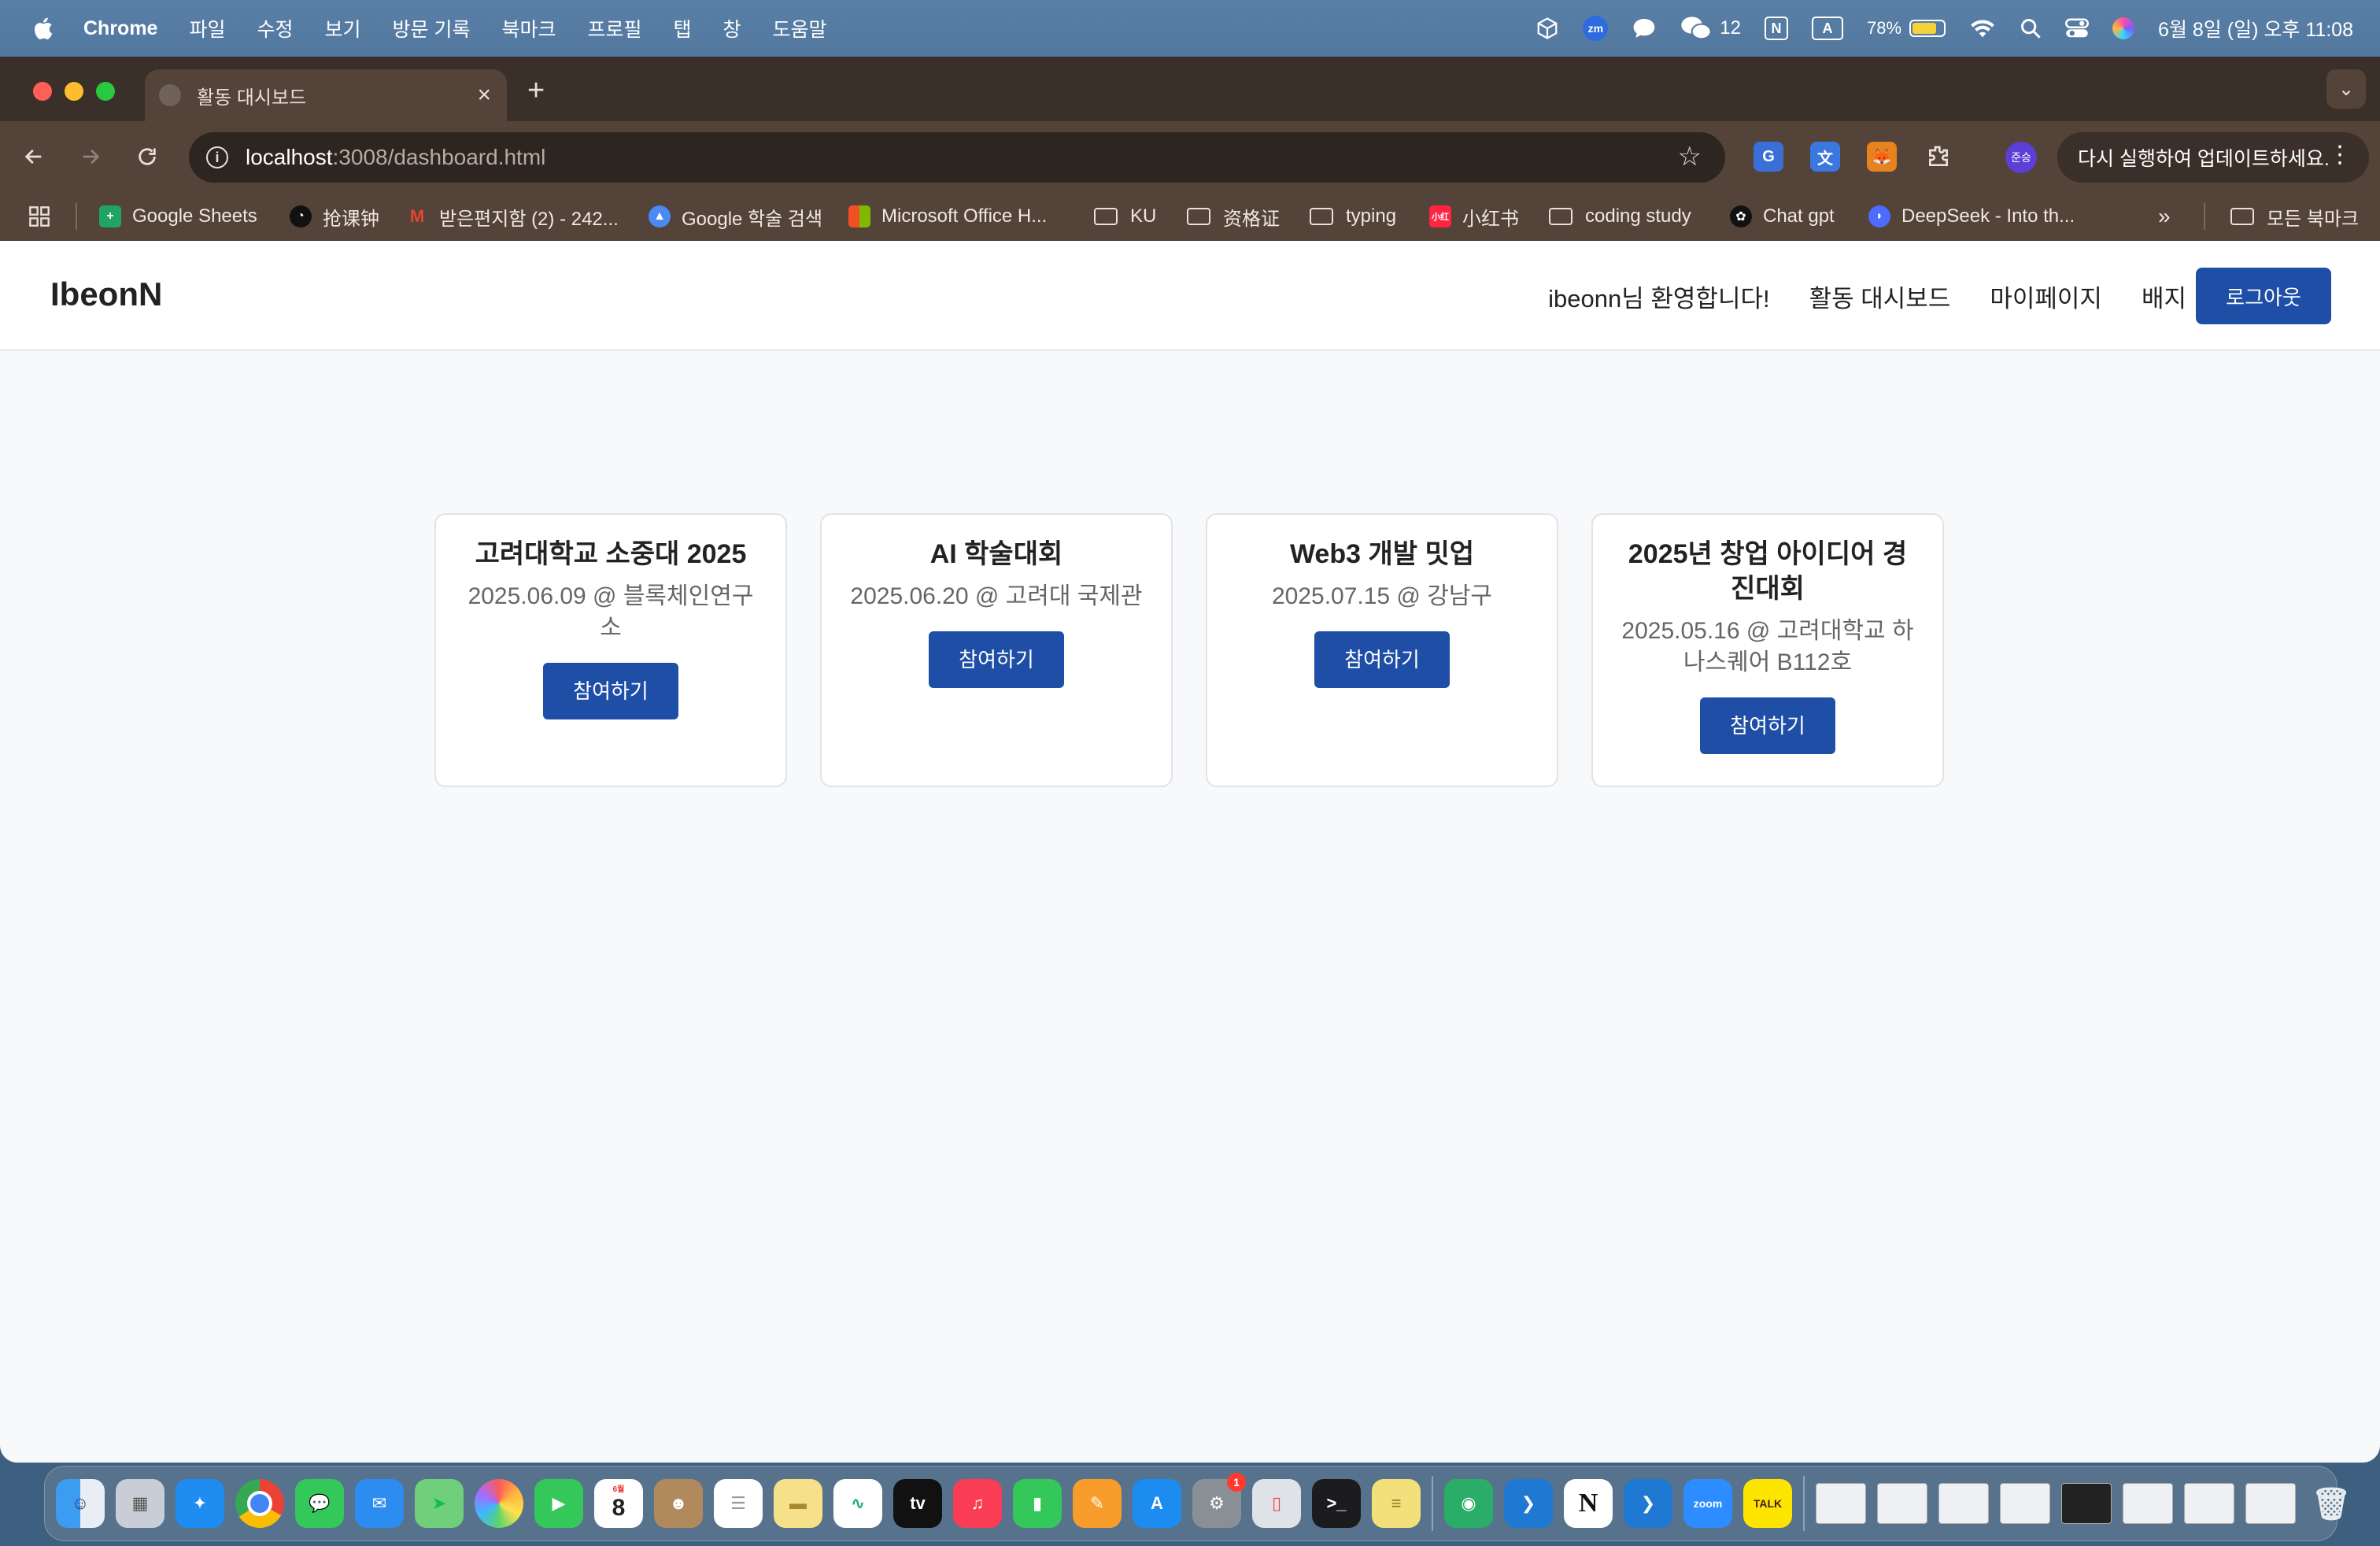  I want to click on more-bookmarks-chevron-icon: », so click(2164, 216).